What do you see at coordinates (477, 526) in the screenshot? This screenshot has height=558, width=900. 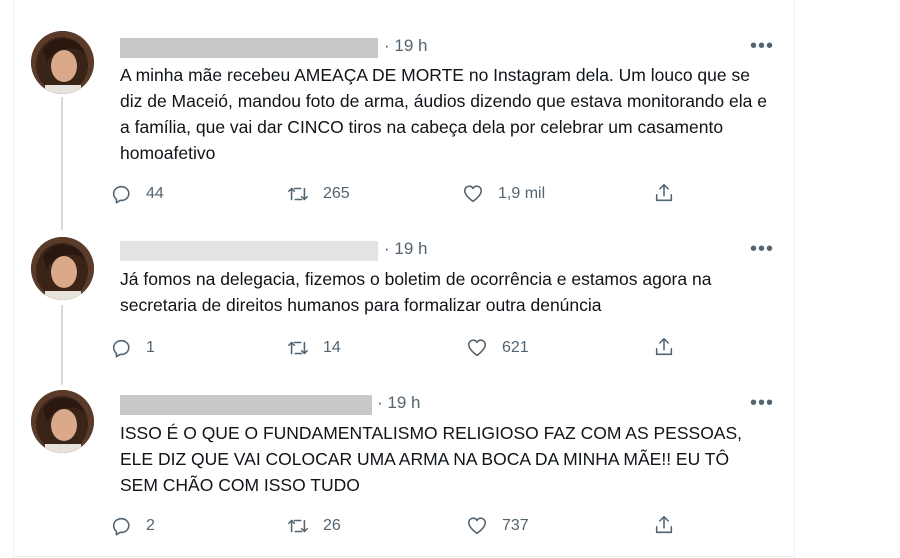 I see `heart-icon` at bounding box center [477, 526].